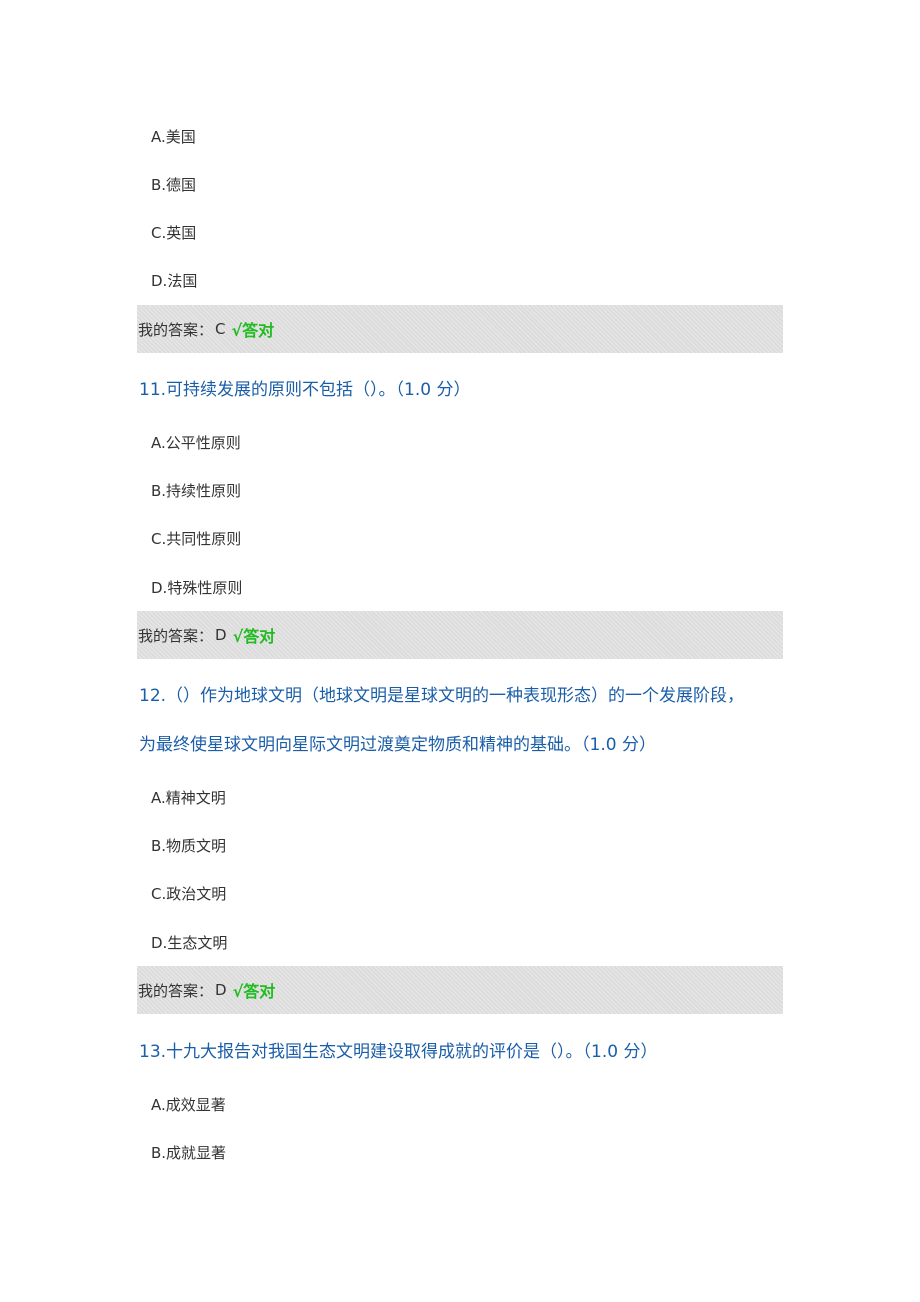 This screenshot has width=920, height=1302. Describe the element at coordinates (188, 798) in the screenshot. I see `option-a: A.精神文明` at that location.